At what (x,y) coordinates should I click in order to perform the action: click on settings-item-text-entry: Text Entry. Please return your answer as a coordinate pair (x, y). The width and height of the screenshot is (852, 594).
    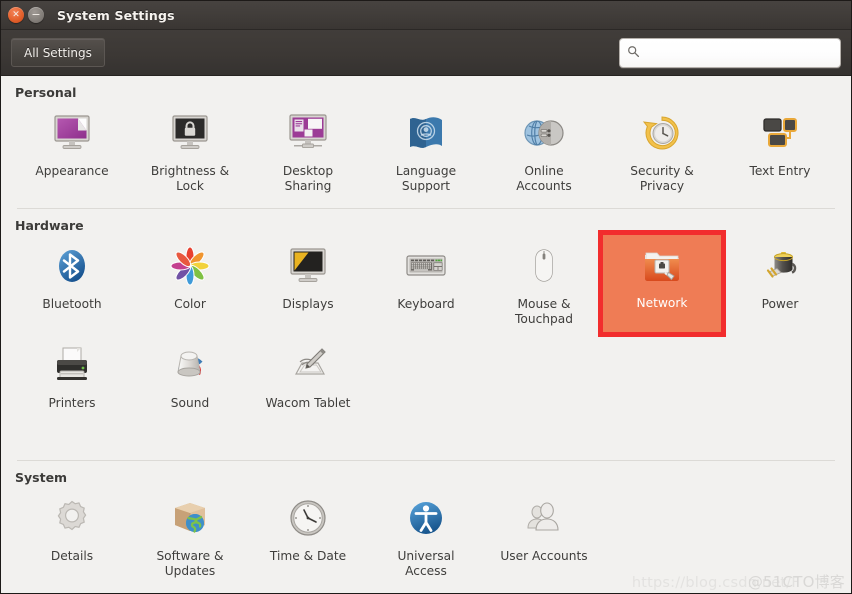
    Looking at the image, I should click on (780, 151).